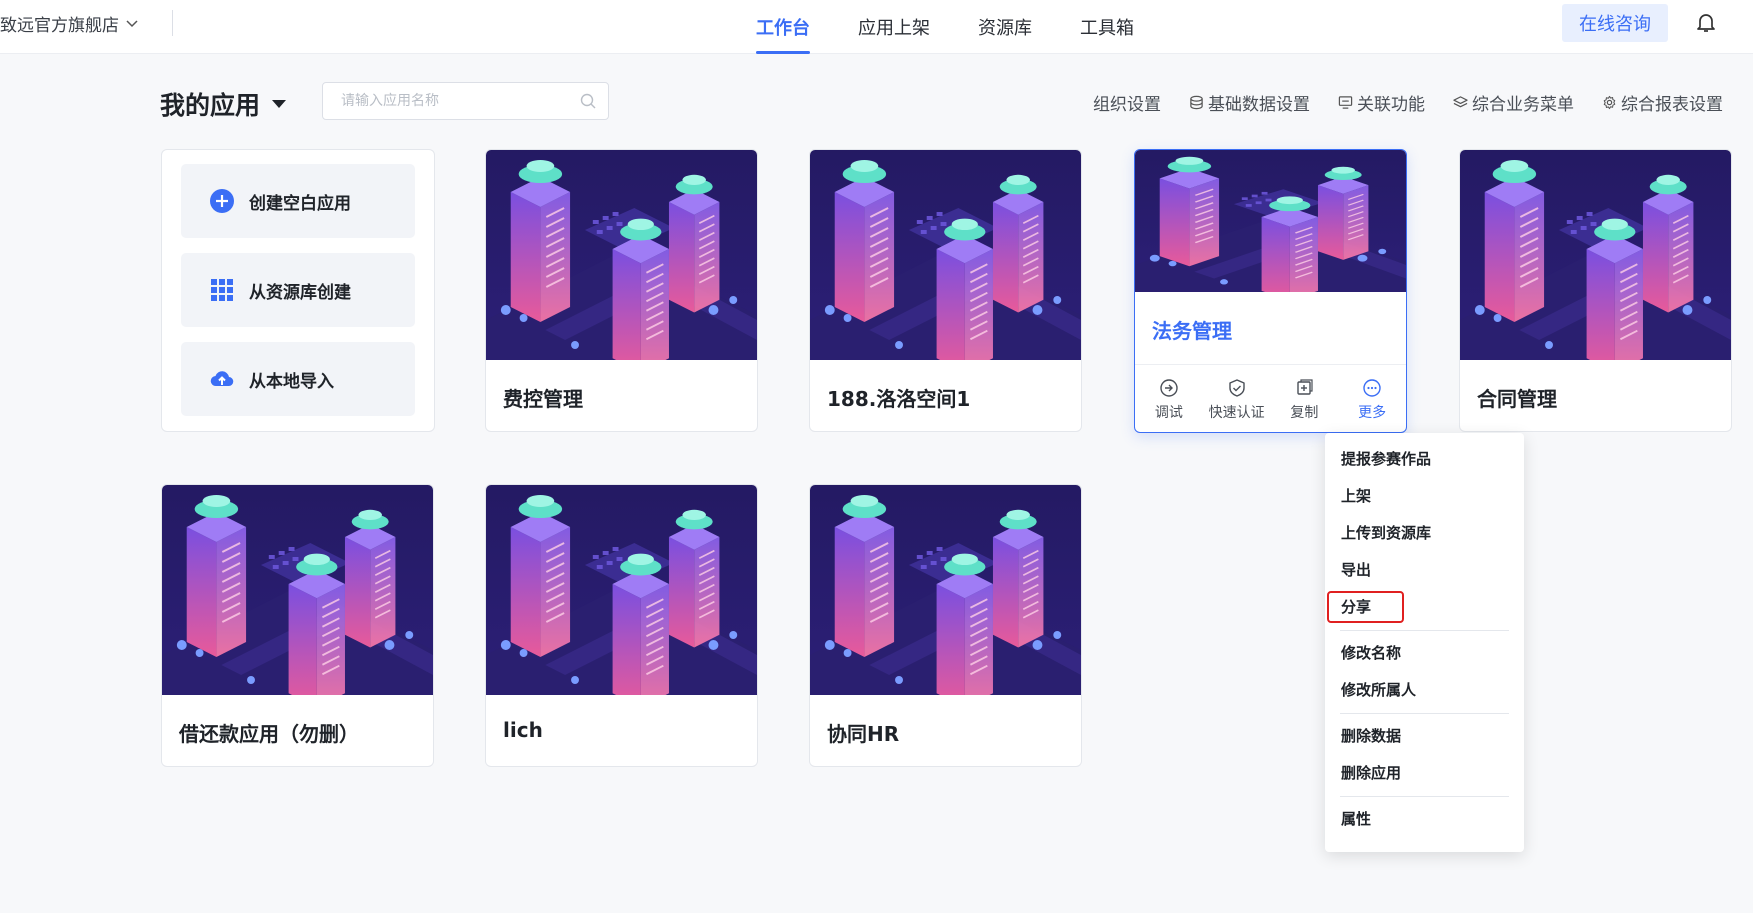 Image resolution: width=1753 pixels, height=913 pixels. I want to click on grid-icon, so click(222, 290).